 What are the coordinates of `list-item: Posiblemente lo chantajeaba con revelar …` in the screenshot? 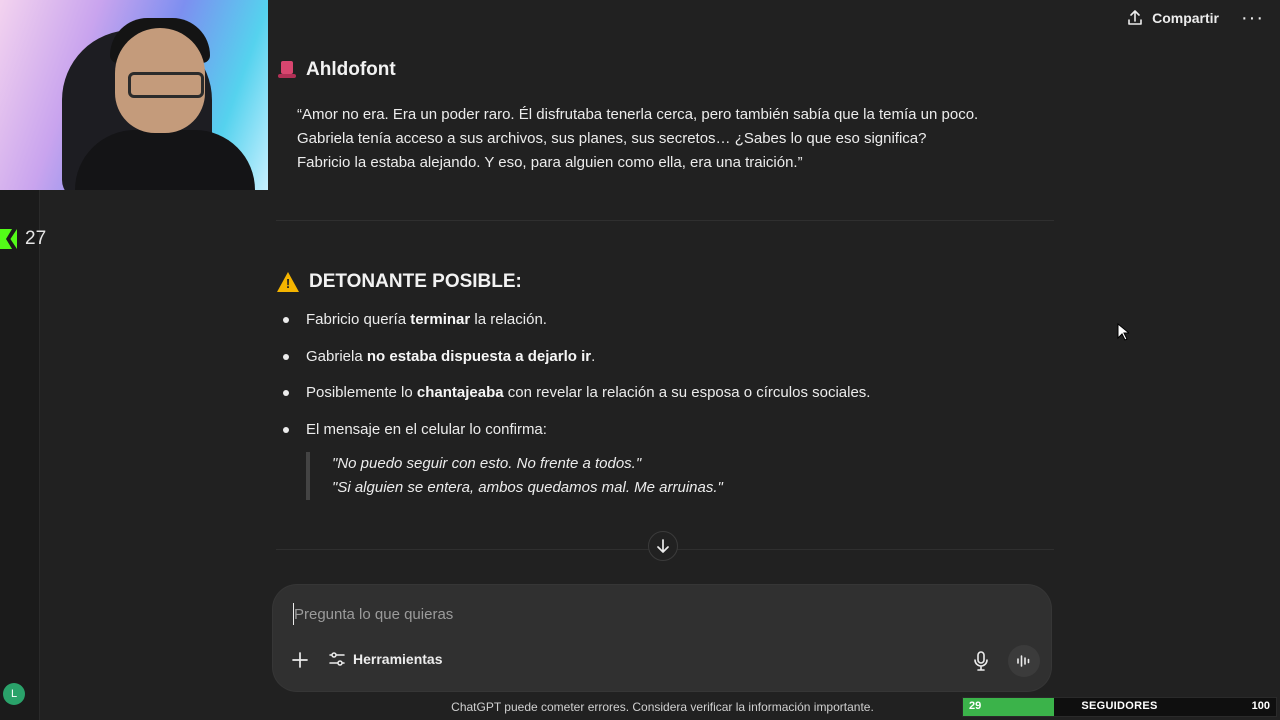 It's located at (656, 399).